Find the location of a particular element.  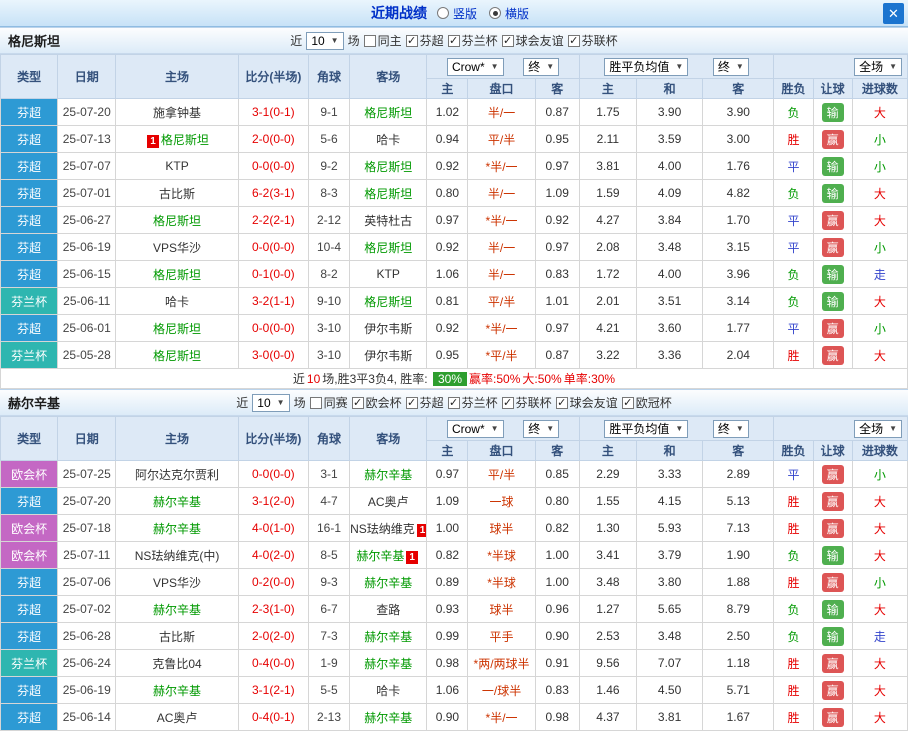

avg-away: 1.77 is located at coordinates (738, 328).